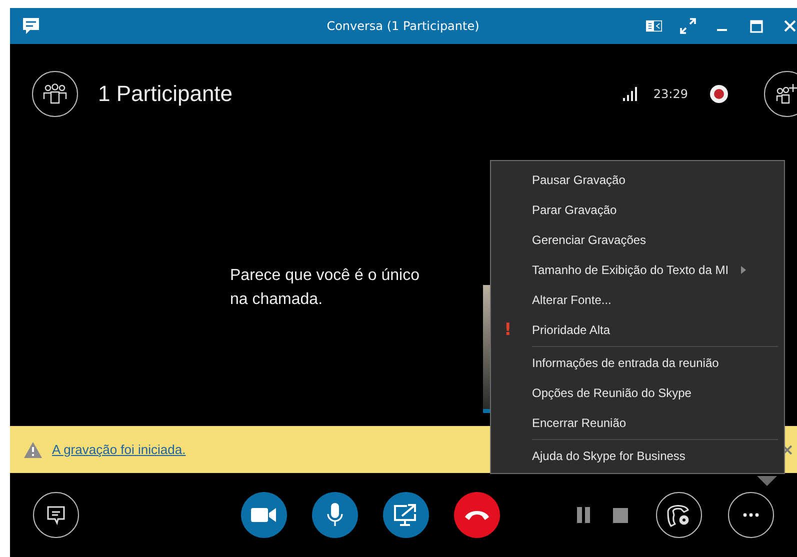 The image size is (797, 557). Describe the element at coordinates (637, 423) in the screenshot. I see `menu-item: Encerrar Reunião` at that location.